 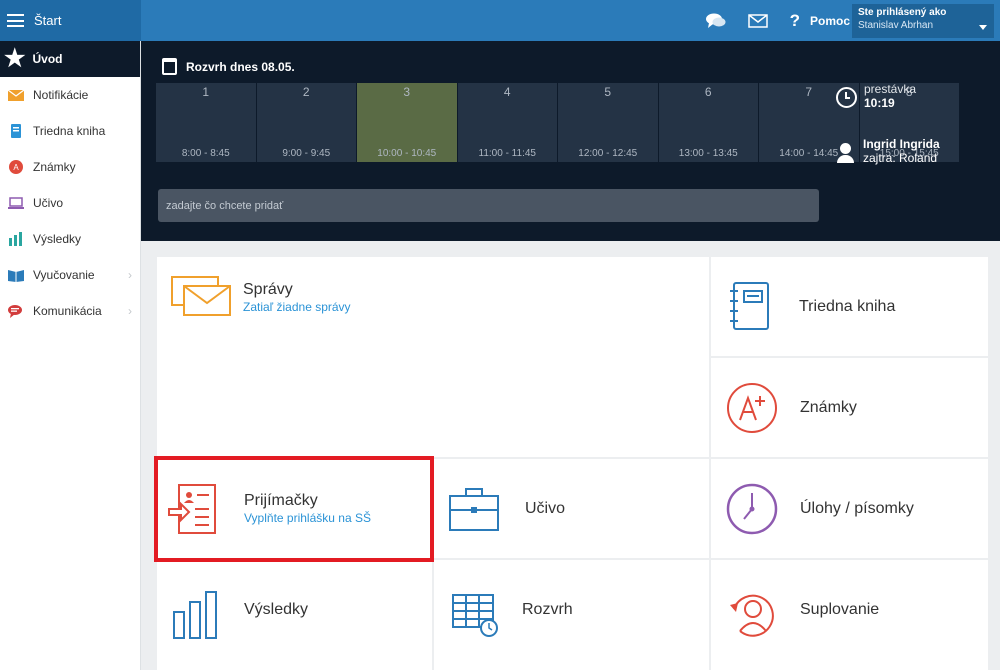 I want to click on lesson-cell: 6 13:00 - 13:45, so click(x=708, y=122).